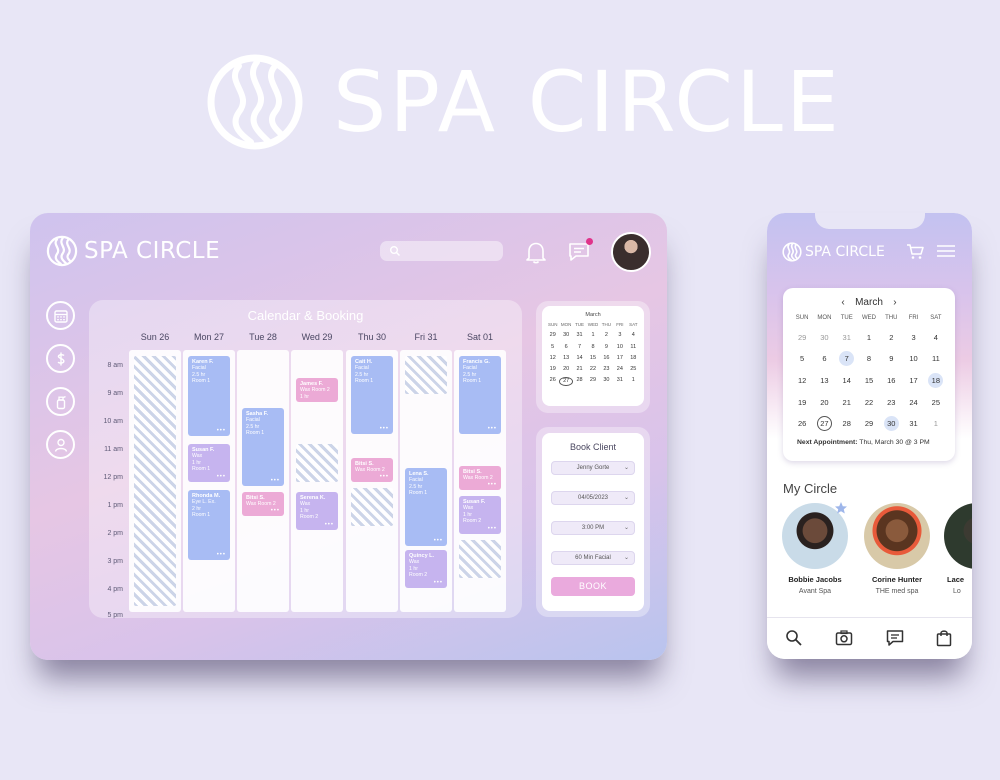 The width and height of the screenshot is (1000, 780). I want to click on appointment-card: James F. Wax Room 21 hr, so click(317, 390).